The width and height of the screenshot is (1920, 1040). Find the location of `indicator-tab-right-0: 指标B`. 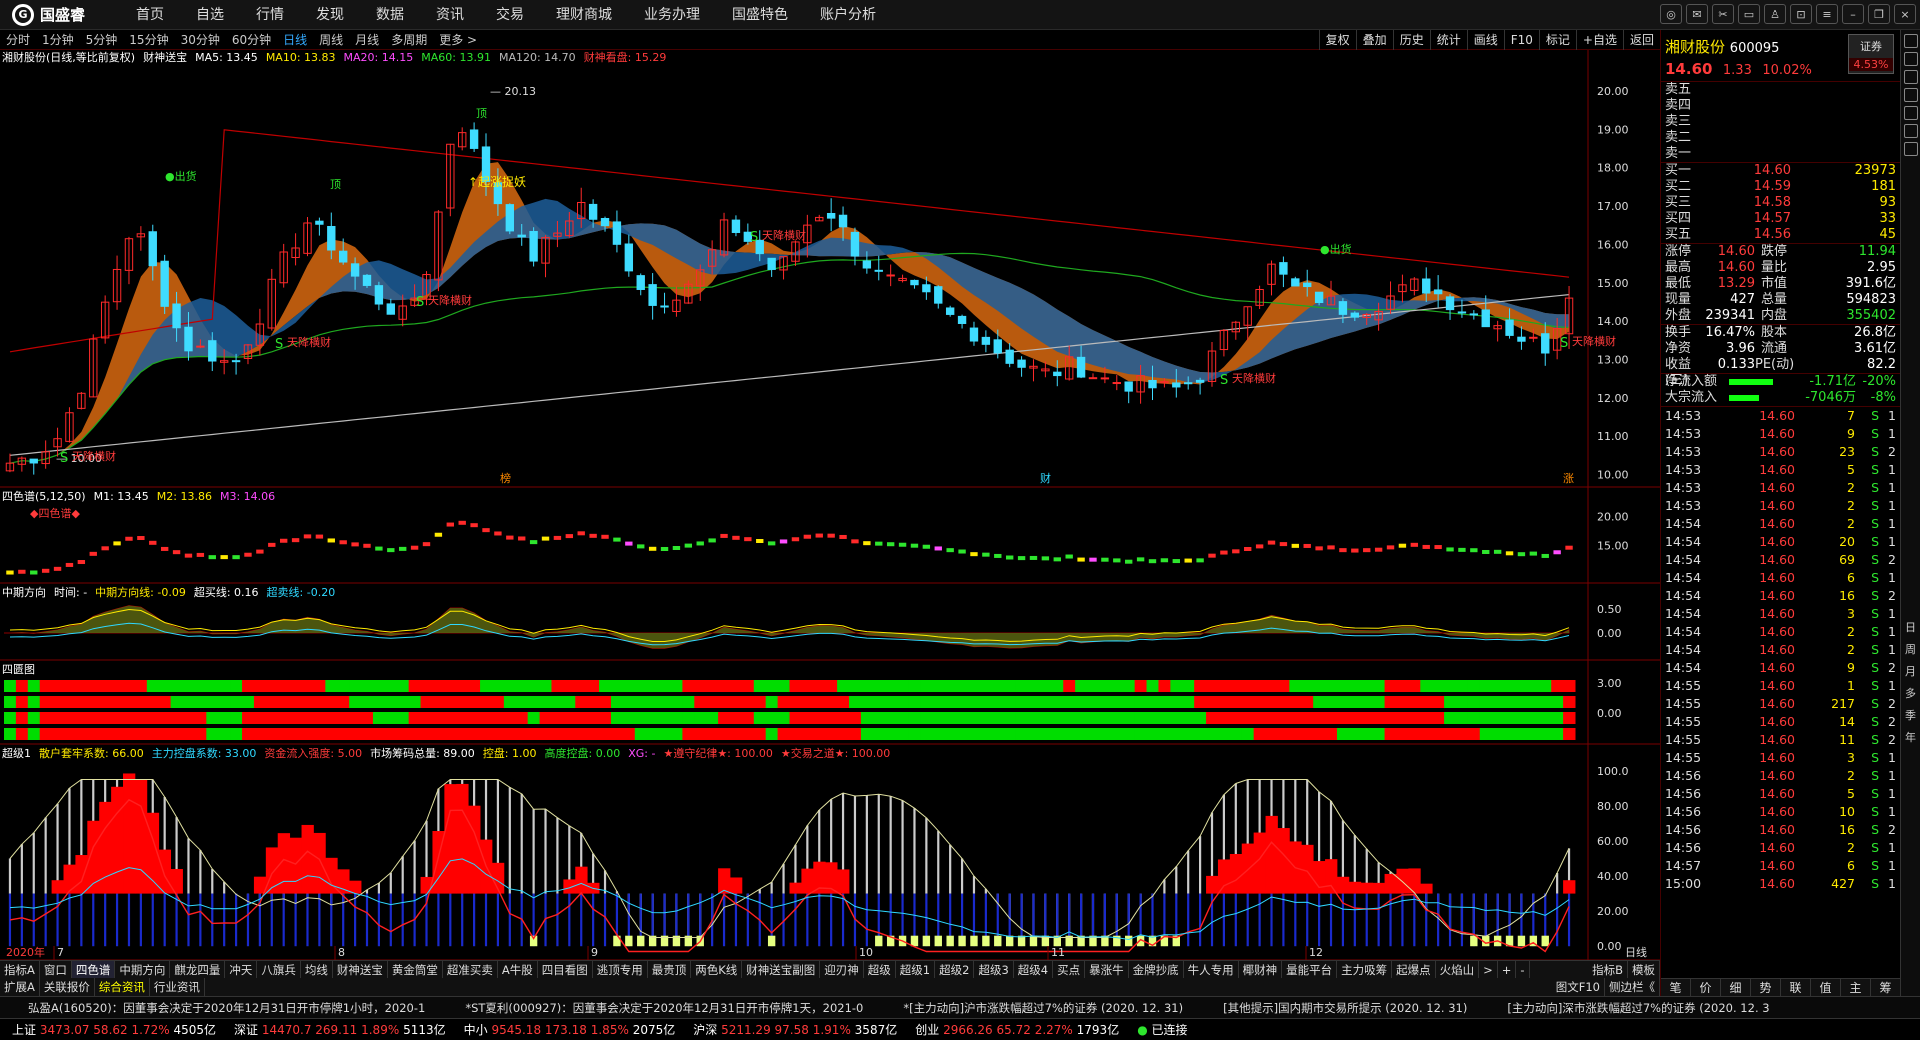

indicator-tab-right-0: 指标B is located at coordinates (1608, 969).